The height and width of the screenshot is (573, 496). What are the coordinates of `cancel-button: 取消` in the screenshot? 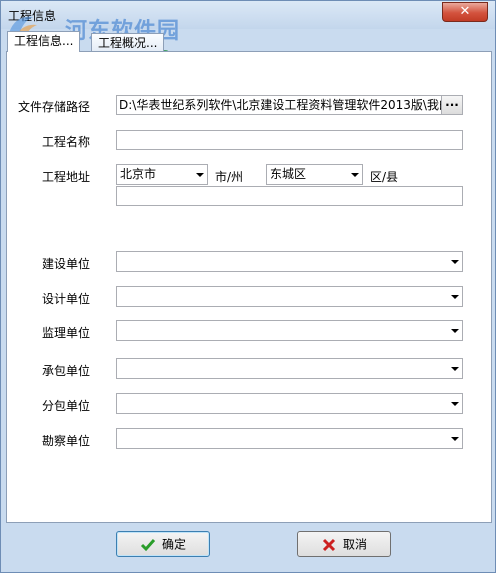 It's located at (344, 544).